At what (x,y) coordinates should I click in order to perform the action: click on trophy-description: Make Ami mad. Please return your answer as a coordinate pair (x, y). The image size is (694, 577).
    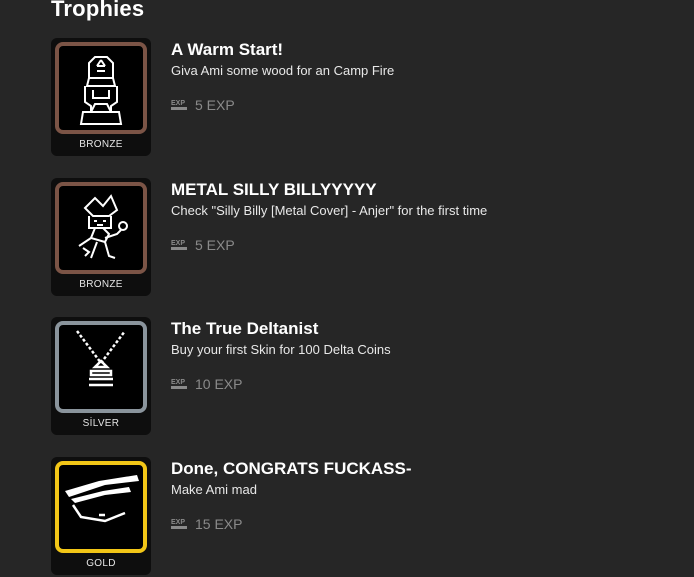
    Looking at the image, I should click on (214, 489).